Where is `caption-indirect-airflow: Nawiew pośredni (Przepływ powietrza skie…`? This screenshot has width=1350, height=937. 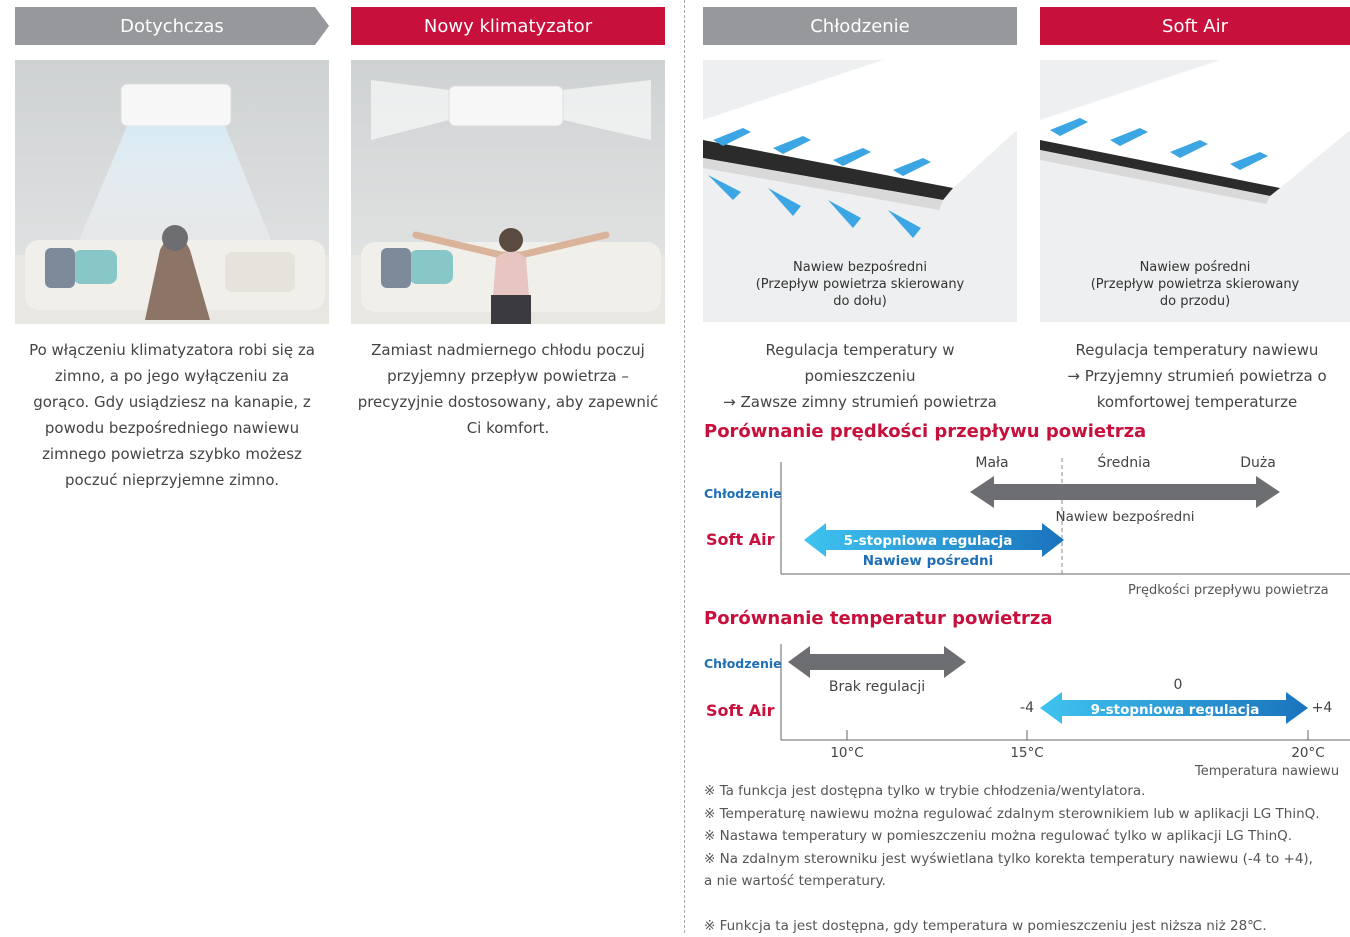
caption-indirect-airflow: Nawiew pośredni (Przepływ powietrza skie… is located at coordinates (1195, 284).